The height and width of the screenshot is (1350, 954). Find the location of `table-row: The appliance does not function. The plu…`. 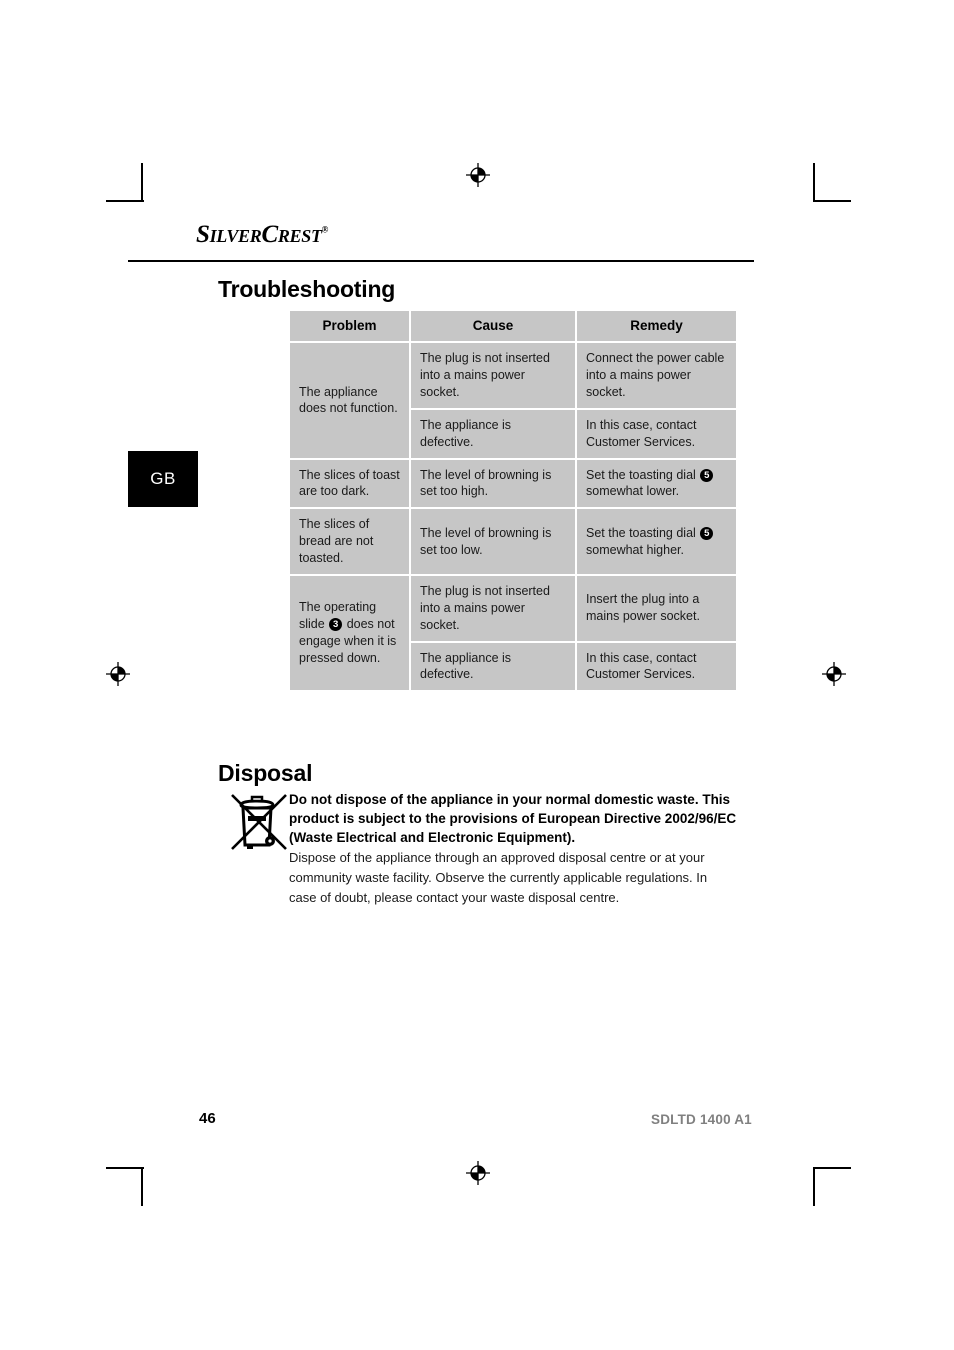

table-row: The appliance does not function. The plu… is located at coordinates (513, 400).